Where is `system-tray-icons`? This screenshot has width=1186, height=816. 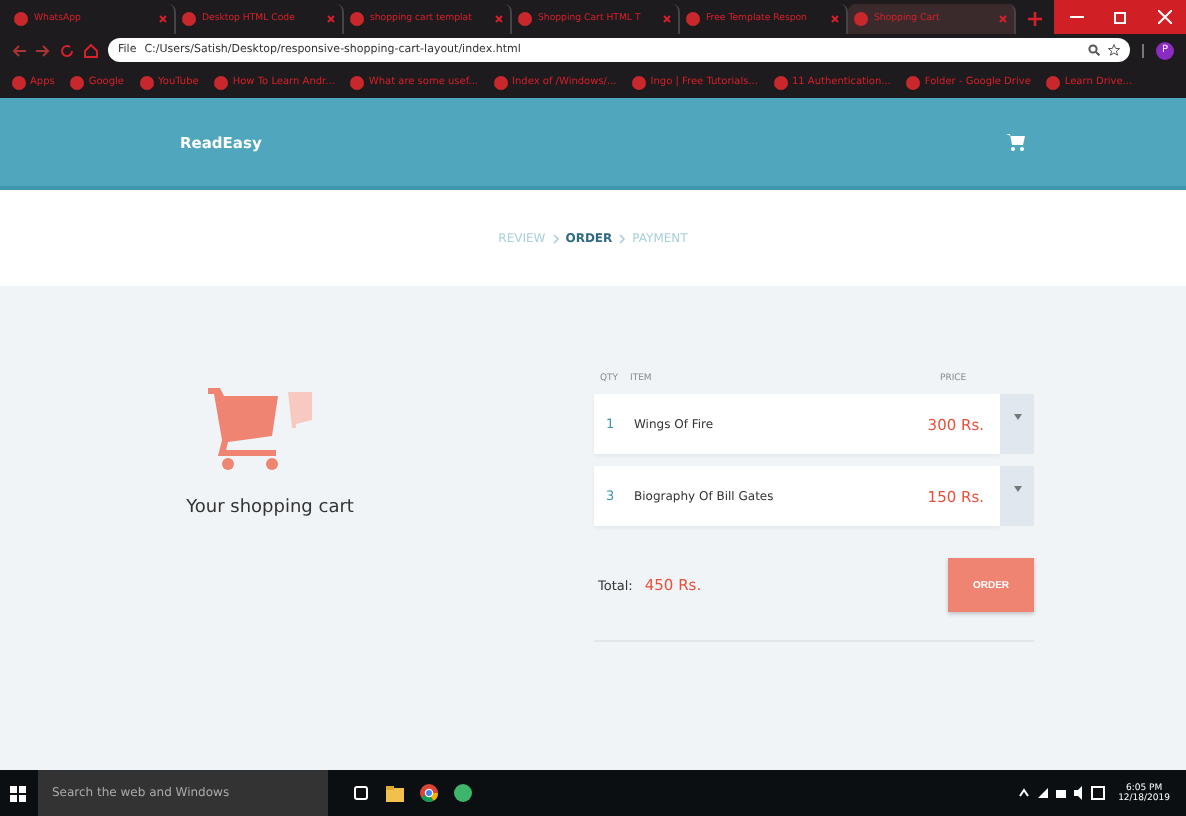
system-tray-icons is located at coordinates (1062, 793).